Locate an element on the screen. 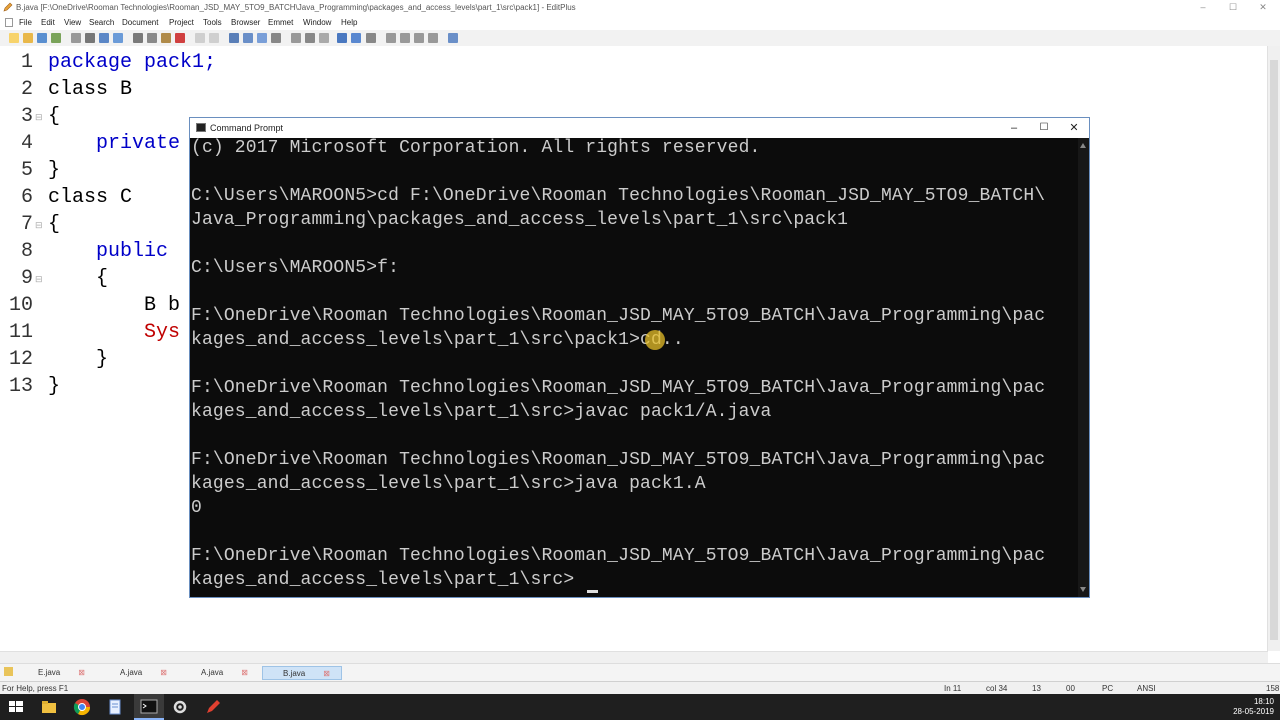 The image size is (1280, 720). line-number: 13 is located at coordinates (20, 386).